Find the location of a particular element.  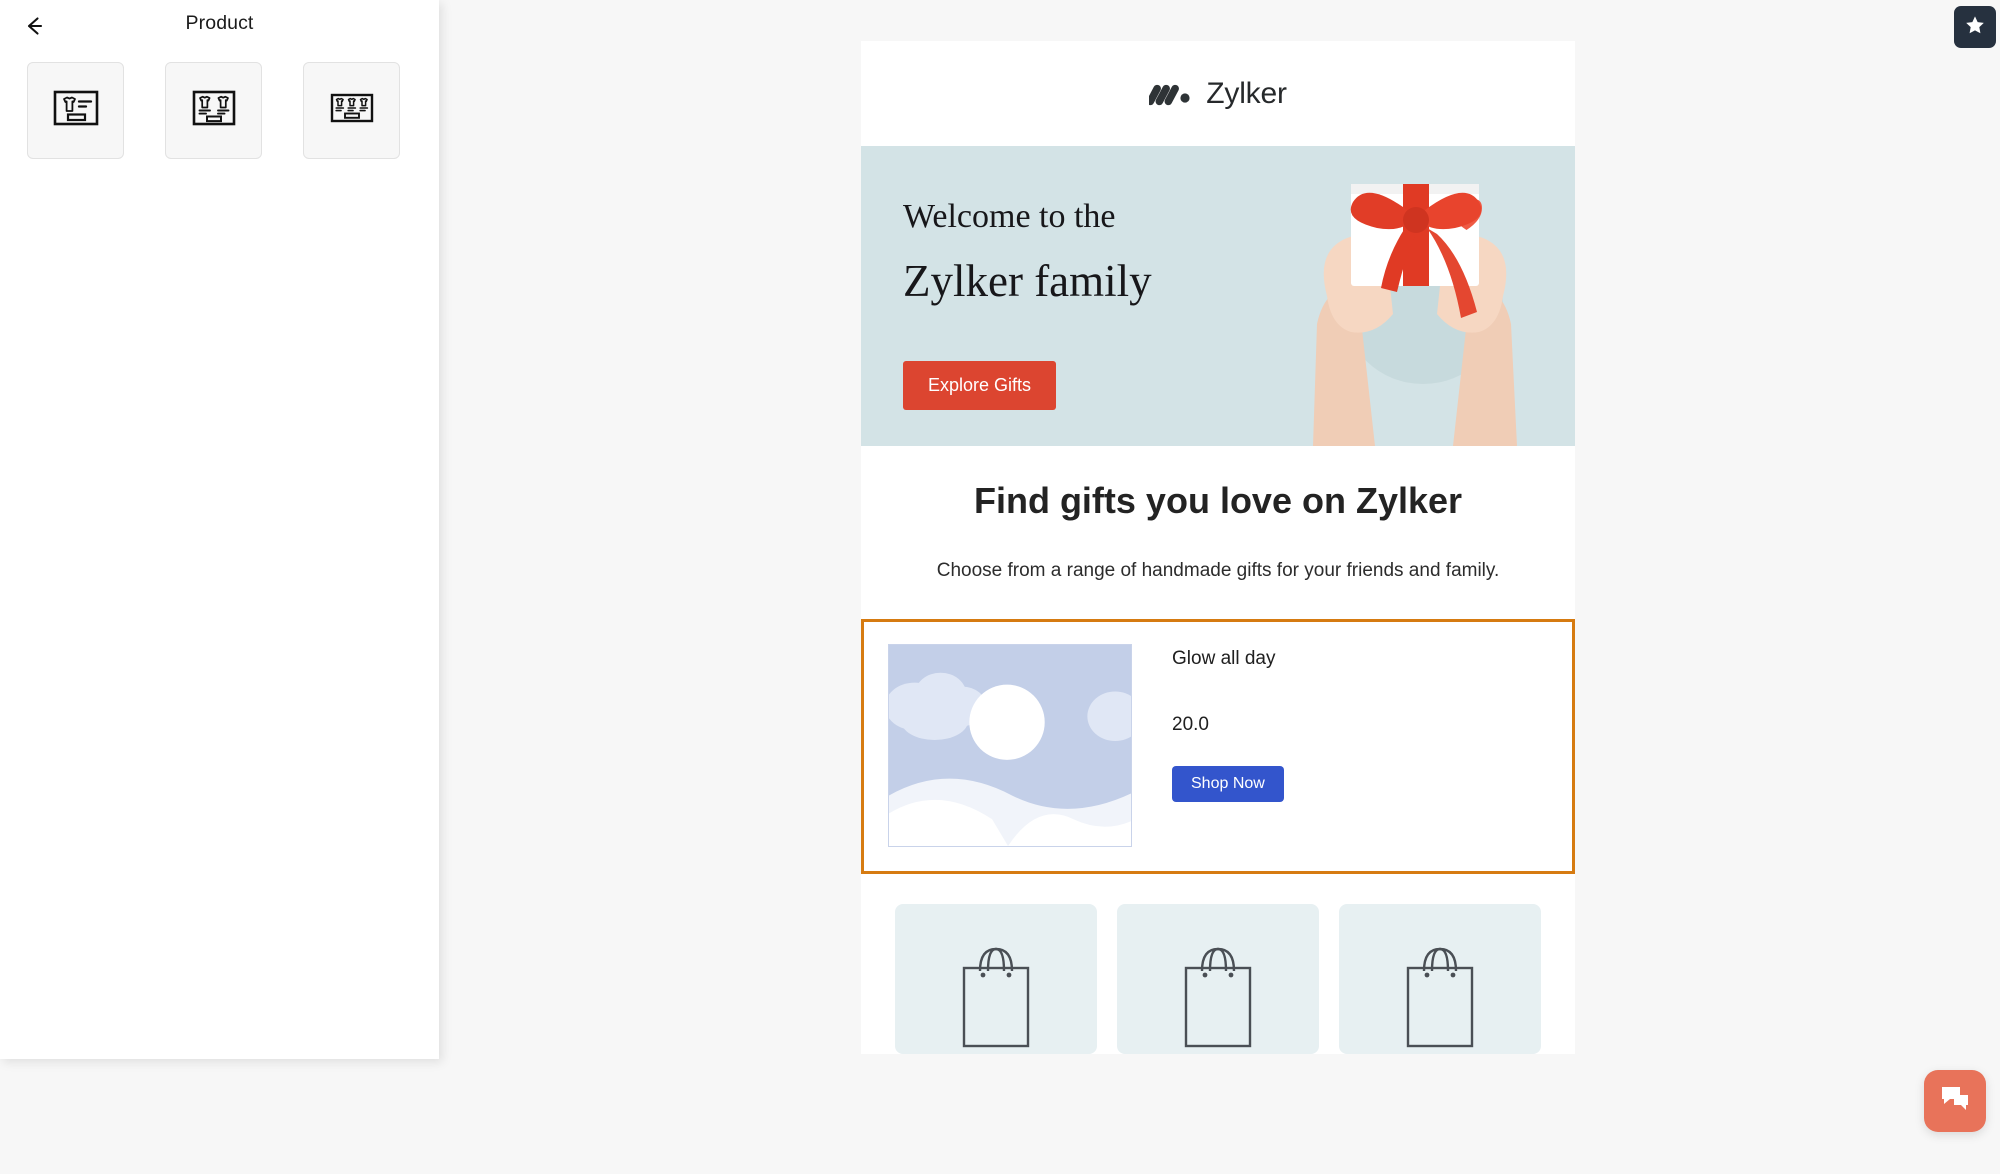

shop-now-button: Shop Now is located at coordinates (1228, 784).